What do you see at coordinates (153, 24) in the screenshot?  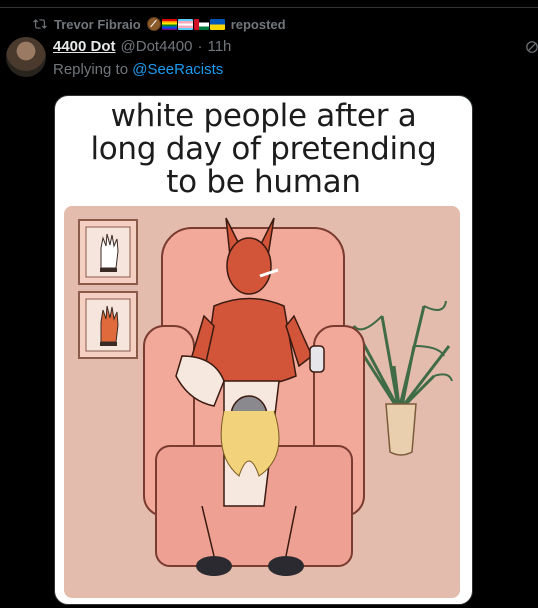 I see `football-emoji` at bounding box center [153, 24].